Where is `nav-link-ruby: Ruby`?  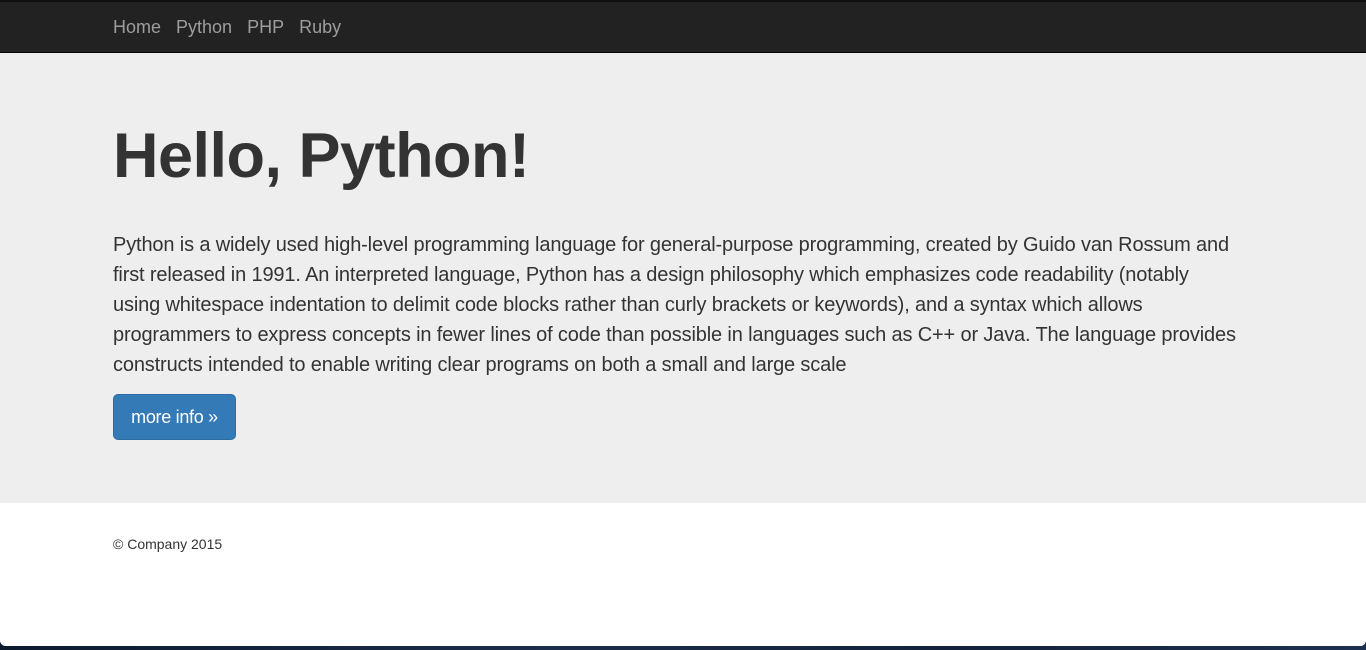
nav-link-ruby: Ruby is located at coordinates (320, 27).